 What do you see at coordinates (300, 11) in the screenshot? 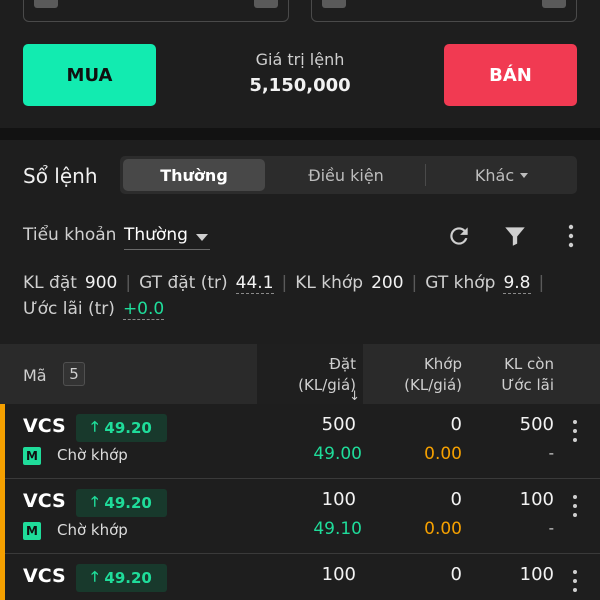
I see `top-inputs` at bounding box center [300, 11].